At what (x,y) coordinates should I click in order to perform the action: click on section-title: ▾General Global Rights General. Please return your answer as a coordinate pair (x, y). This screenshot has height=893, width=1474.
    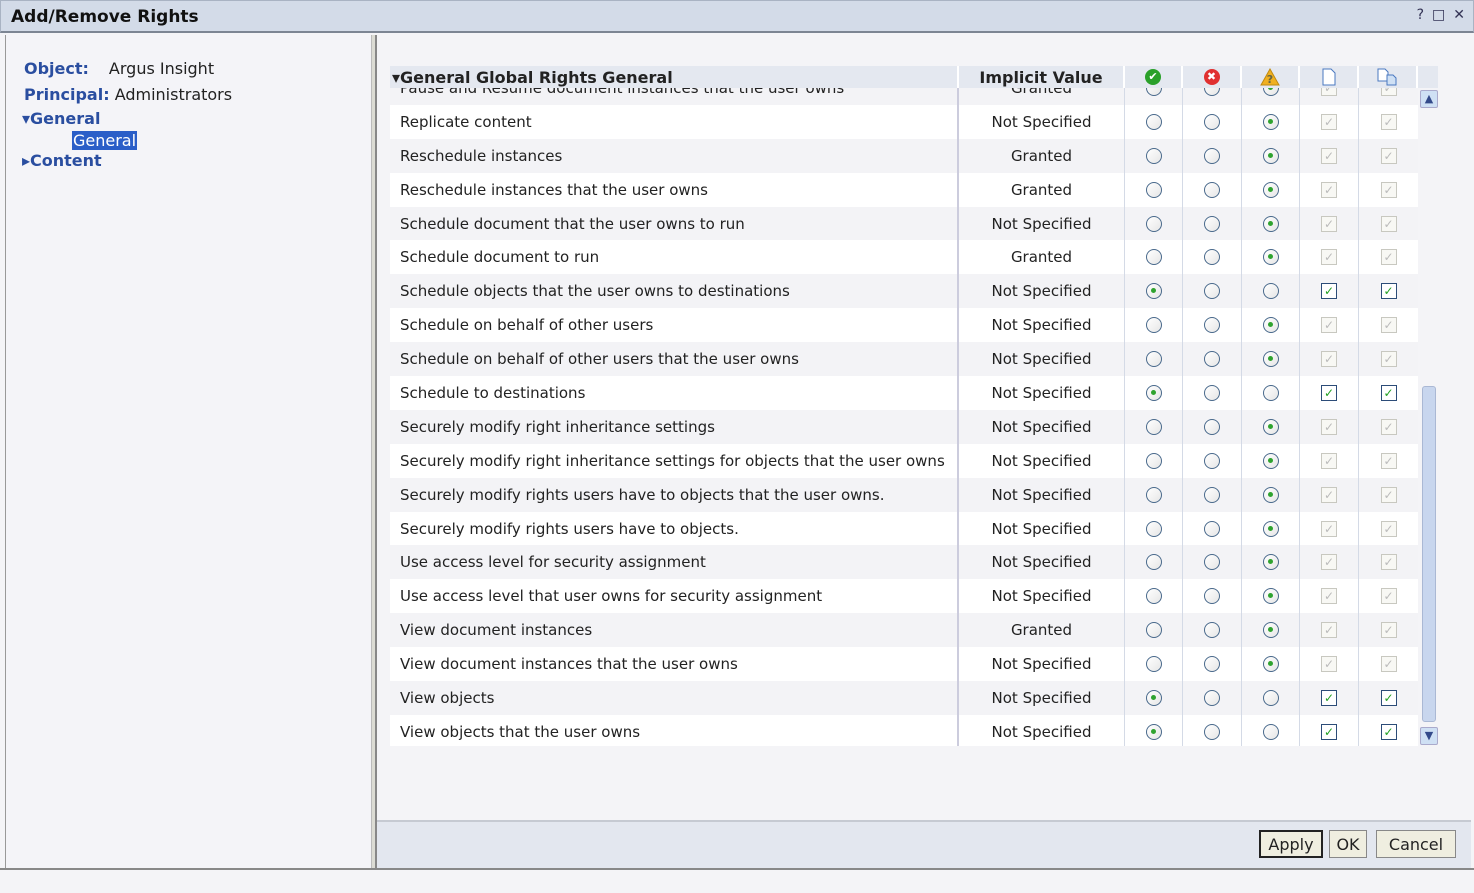
    Looking at the image, I should click on (674, 77).